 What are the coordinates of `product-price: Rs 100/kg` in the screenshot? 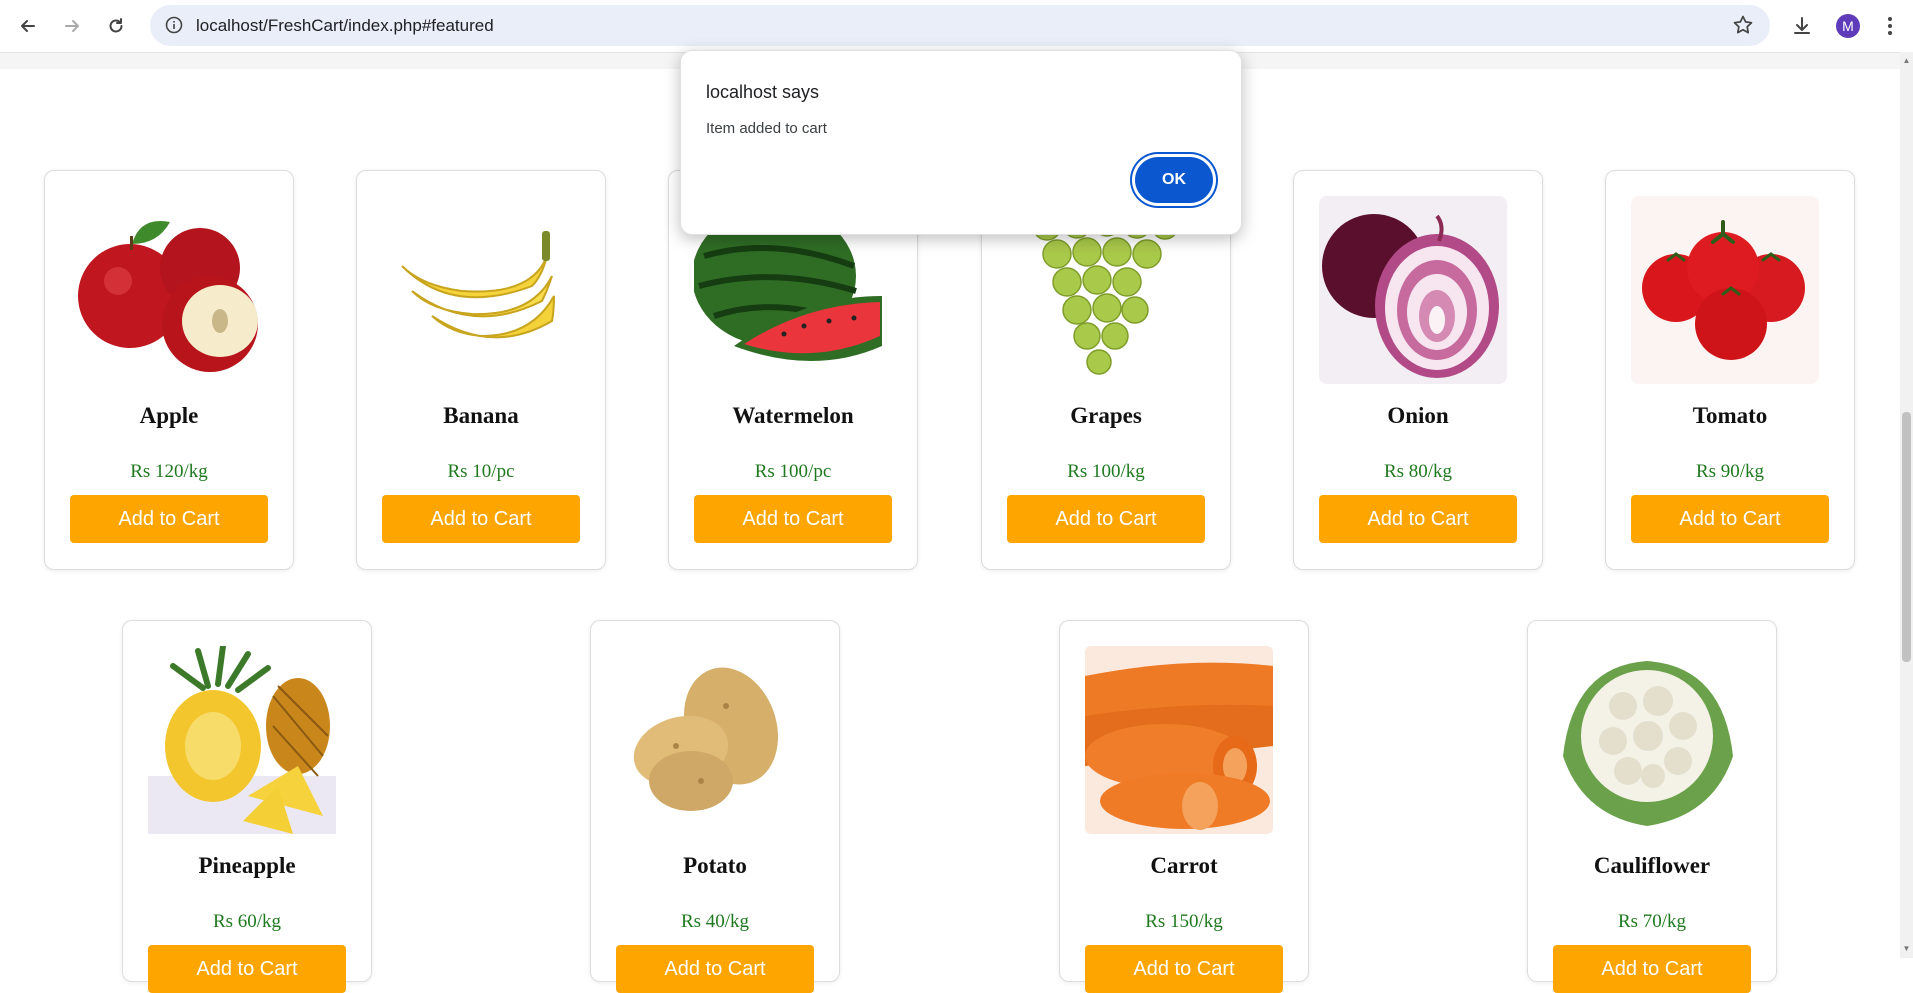 It's located at (1106, 471).